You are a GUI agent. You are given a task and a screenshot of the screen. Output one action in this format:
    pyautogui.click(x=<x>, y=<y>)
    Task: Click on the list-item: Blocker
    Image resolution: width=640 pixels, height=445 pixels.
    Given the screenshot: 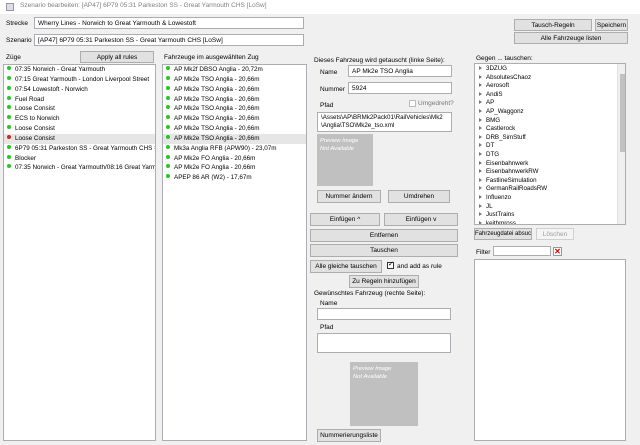 What is the action you would take?
    pyautogui.click(x=79, y=159)
    